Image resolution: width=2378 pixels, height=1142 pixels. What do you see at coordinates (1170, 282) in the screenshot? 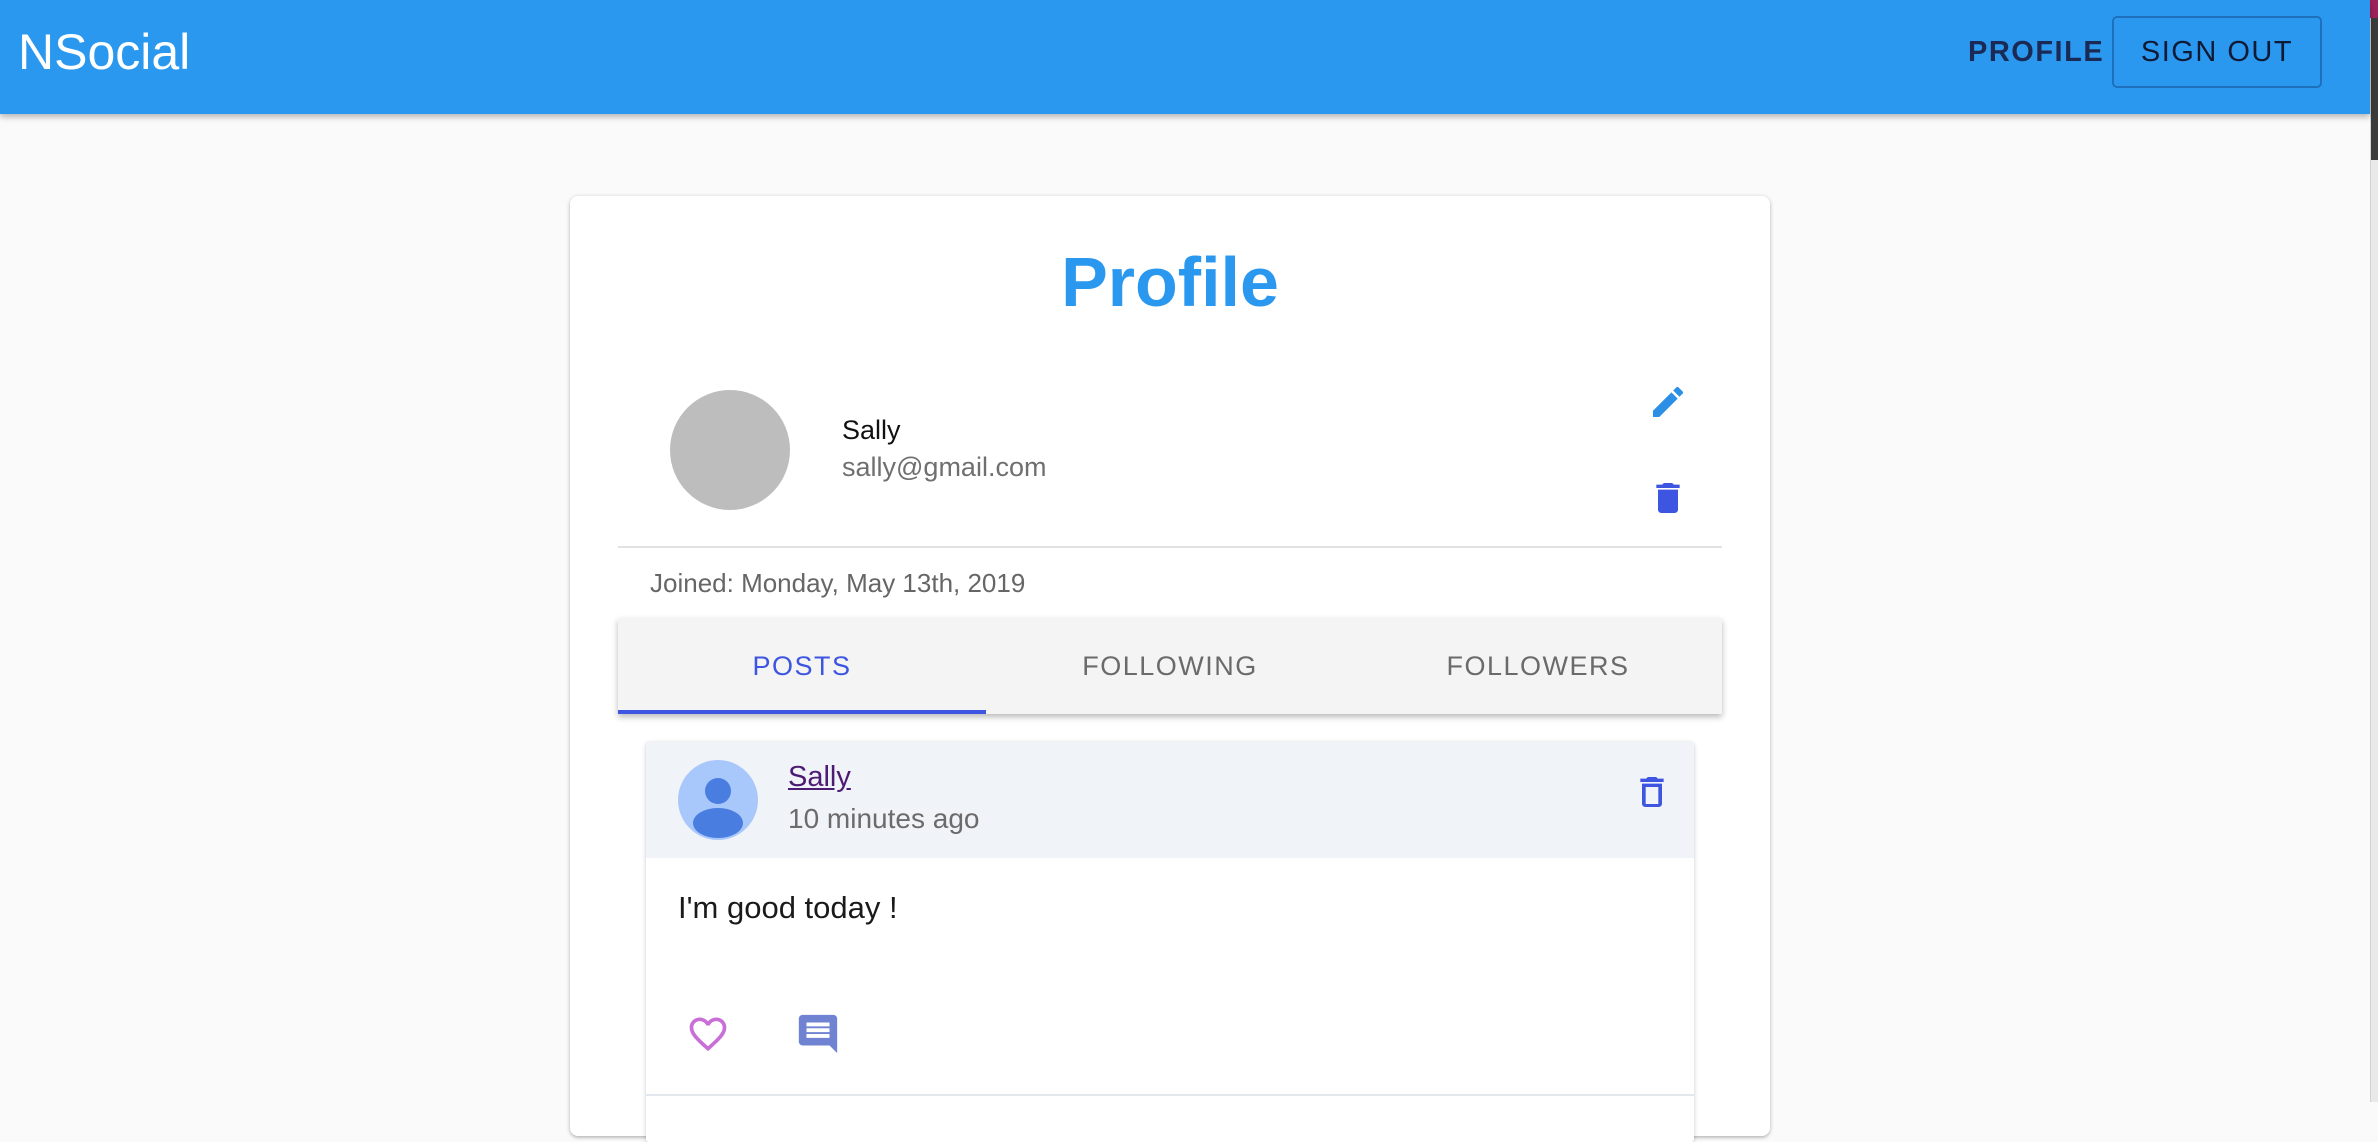
I see `page-title: Profile` at bounding box center [1170, 282].